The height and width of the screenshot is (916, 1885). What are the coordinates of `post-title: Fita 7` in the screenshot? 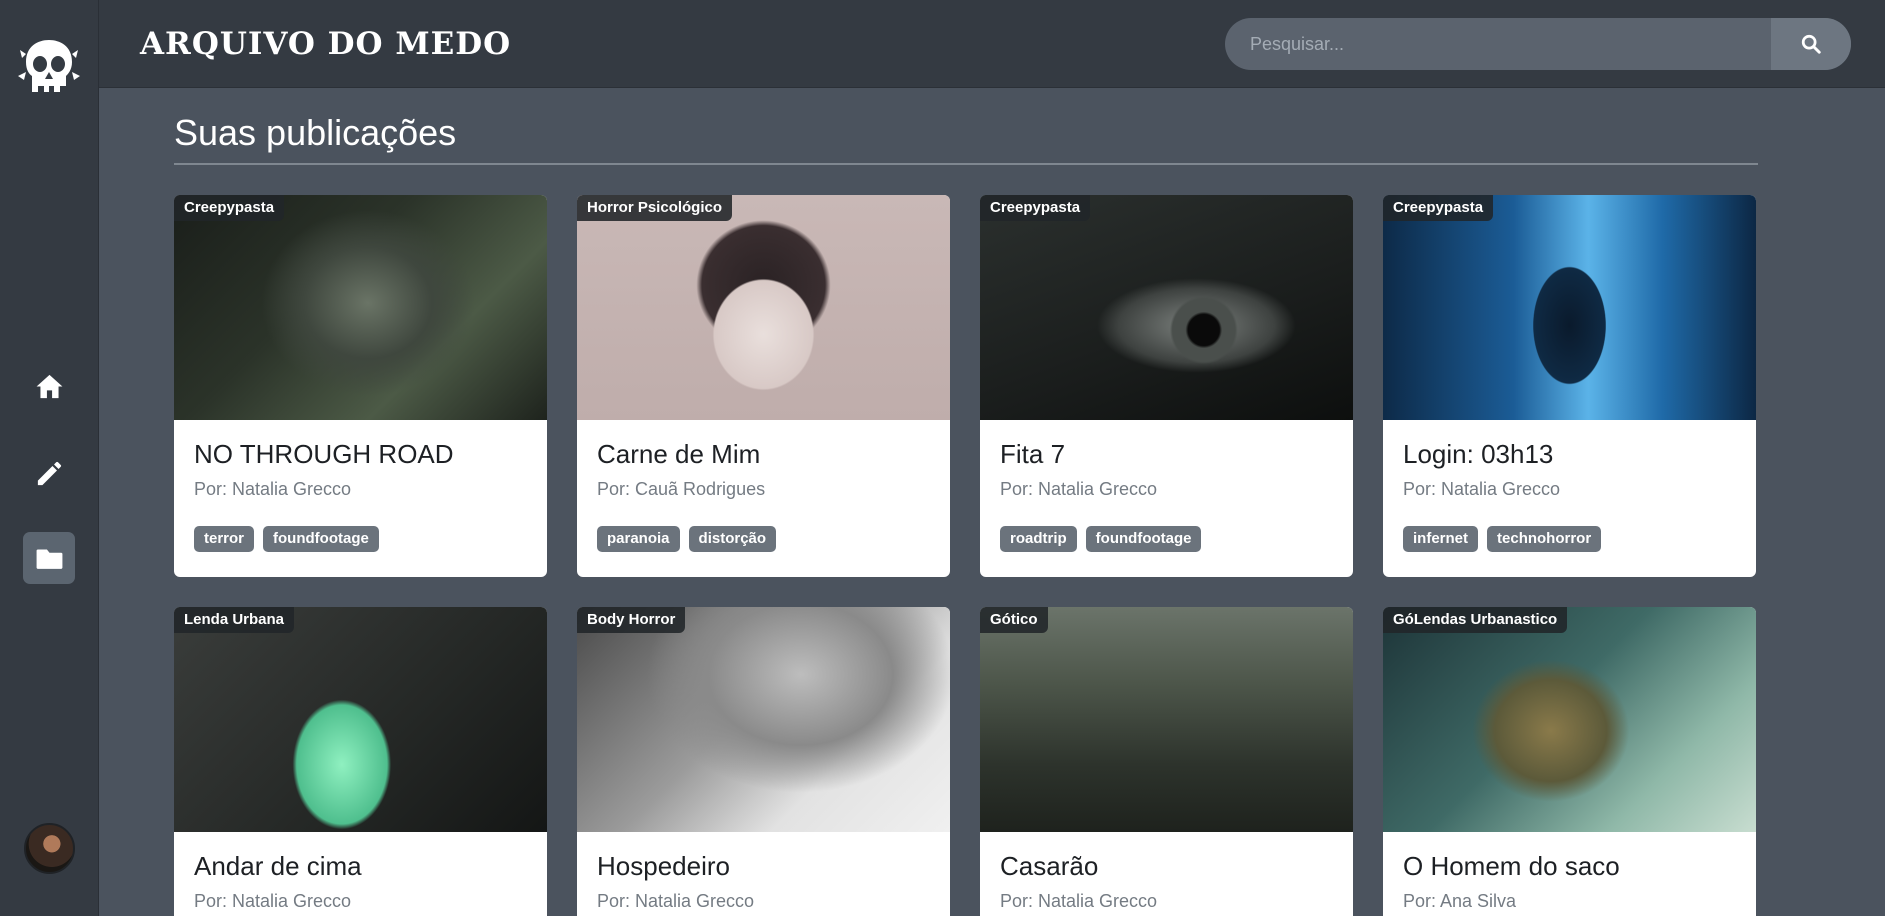 It's located at (1032, 454).